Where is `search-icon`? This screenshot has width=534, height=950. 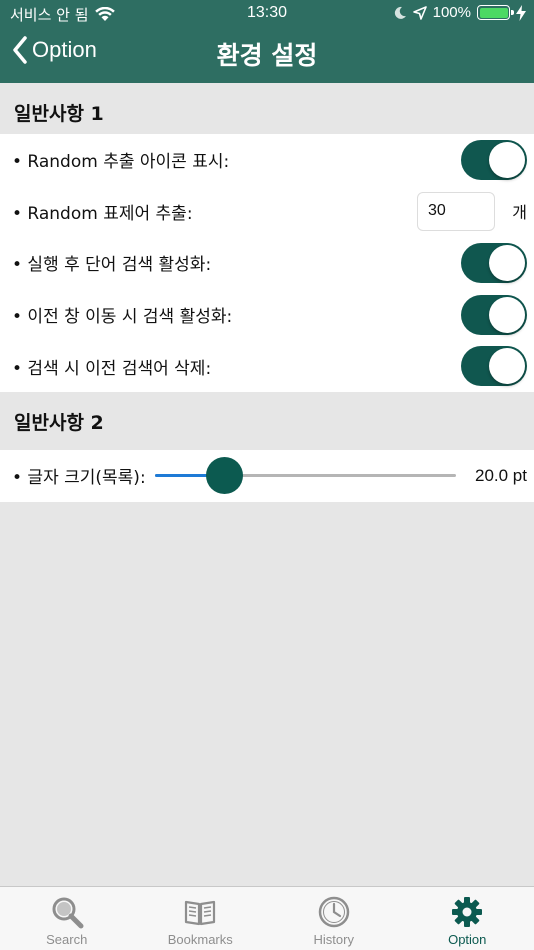 search-icon is located at coordinates (68, 913).